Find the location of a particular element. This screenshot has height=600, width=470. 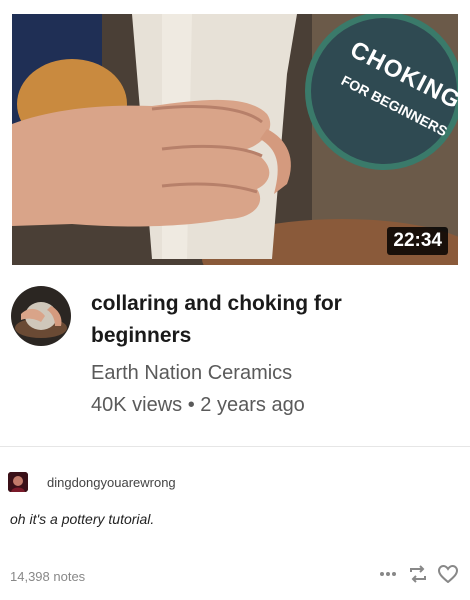

divider is located at coordinates (235, 446).